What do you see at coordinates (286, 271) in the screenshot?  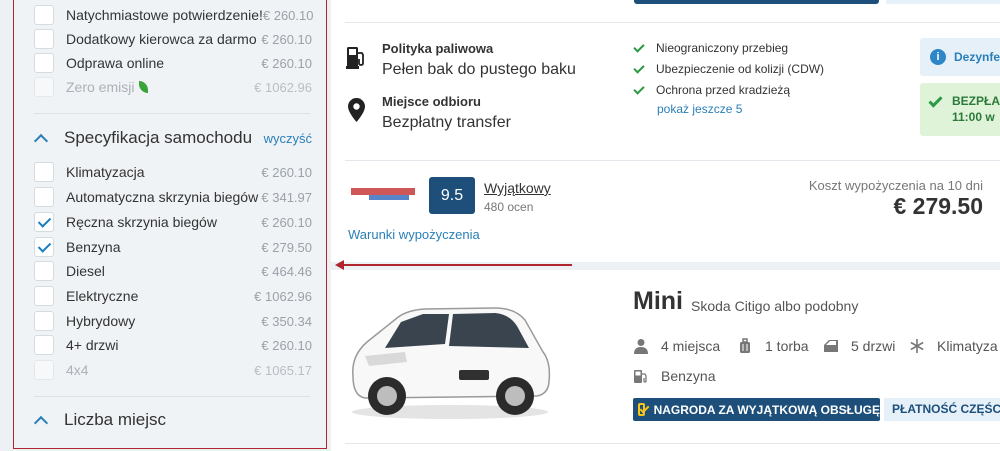 I see `filter-price: € 464.46` at bounding box center [286, 271].